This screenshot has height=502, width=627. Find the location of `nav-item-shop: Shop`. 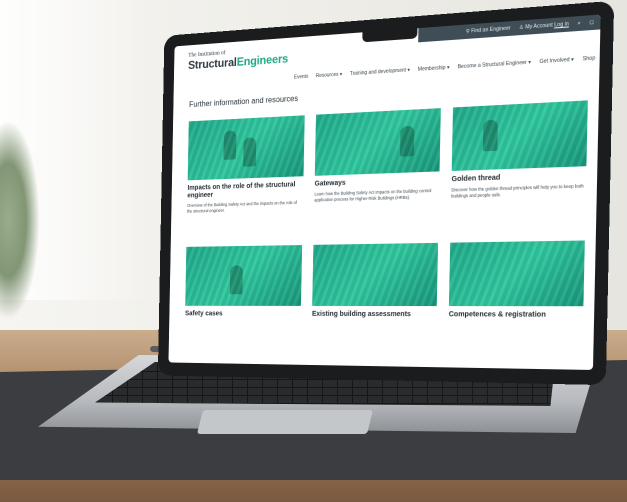

nav-item-shop: Shop is located at coordinates (588, 58).